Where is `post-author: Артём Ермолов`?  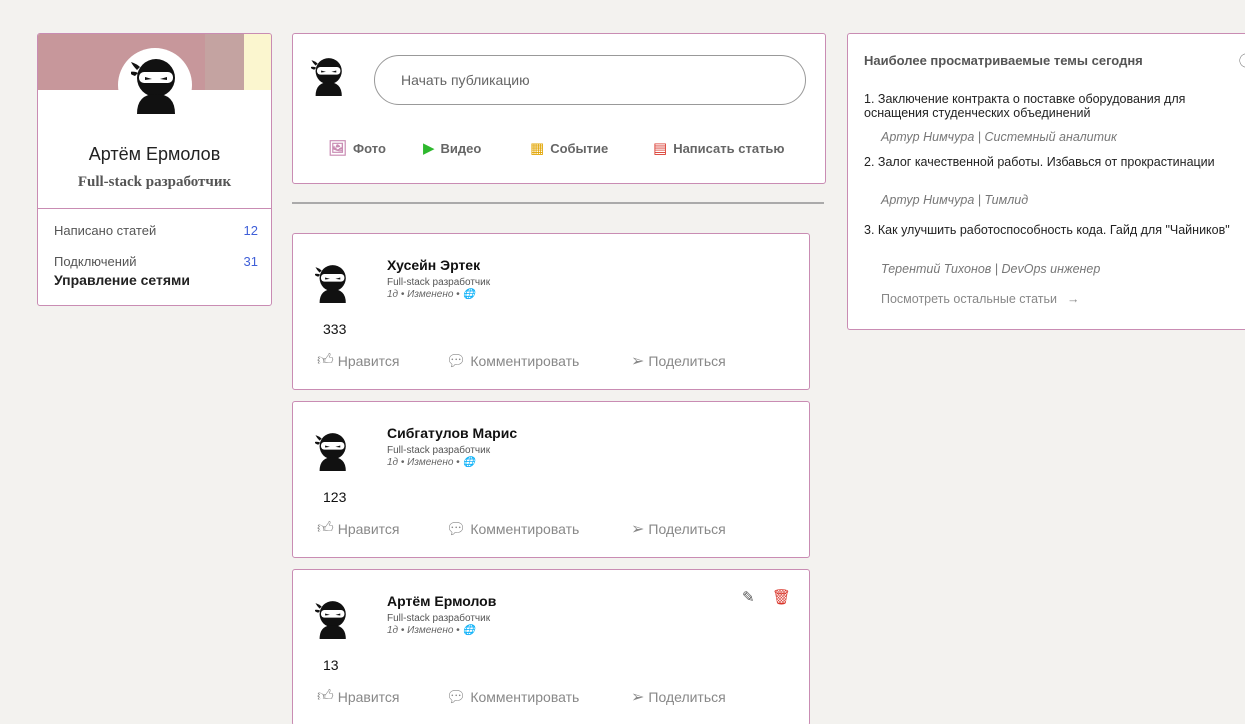 post-author: Артём Ермолов is located at coordinates (441, 601).